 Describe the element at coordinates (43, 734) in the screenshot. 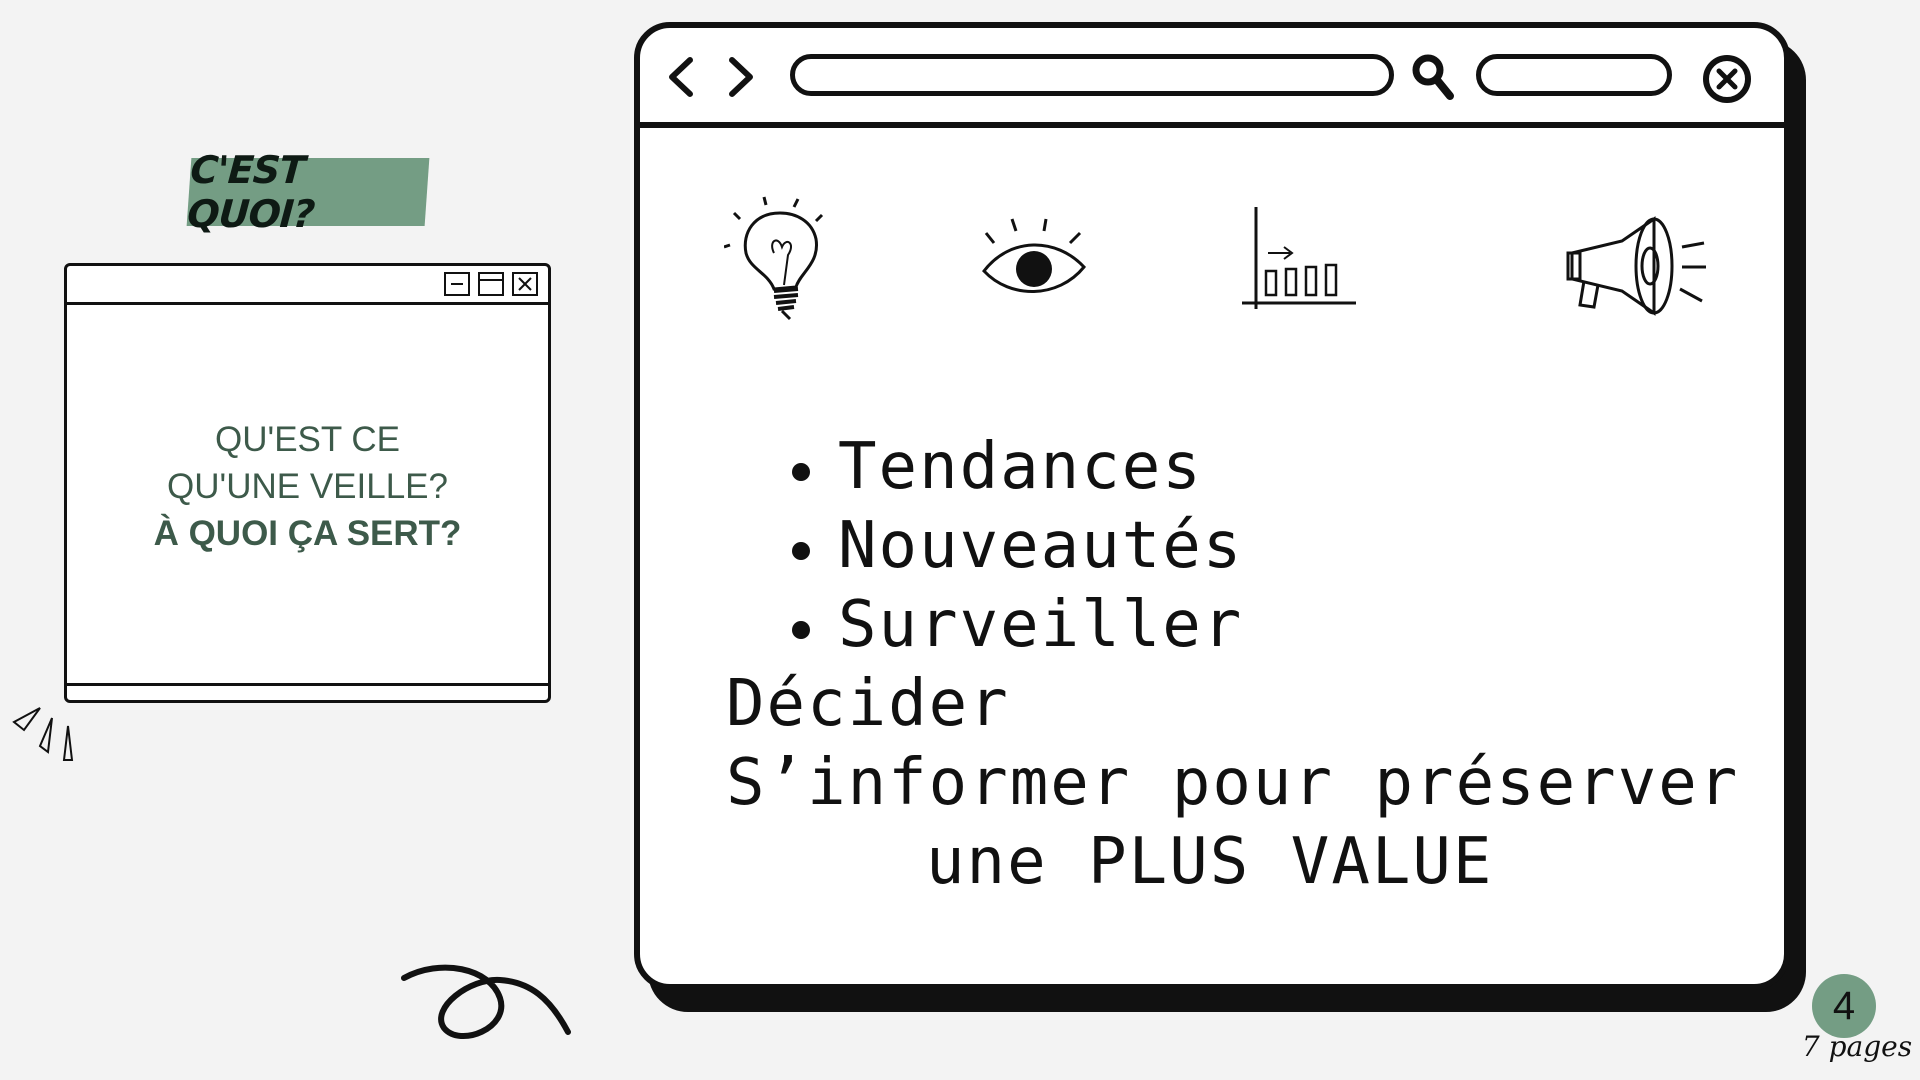

I see `sparkle-lines-icon` at that location.